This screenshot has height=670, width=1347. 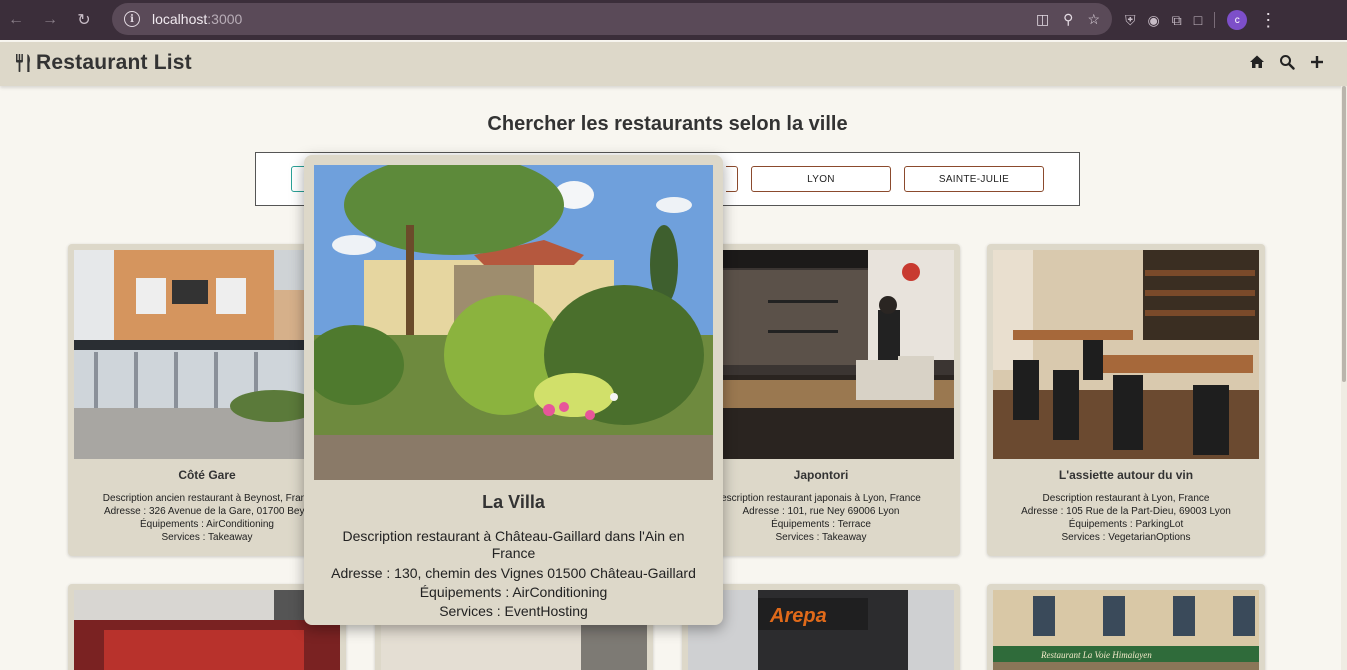 I want to click on restaurant-card-row2-3: Arepa, so click(x=821, y=627).